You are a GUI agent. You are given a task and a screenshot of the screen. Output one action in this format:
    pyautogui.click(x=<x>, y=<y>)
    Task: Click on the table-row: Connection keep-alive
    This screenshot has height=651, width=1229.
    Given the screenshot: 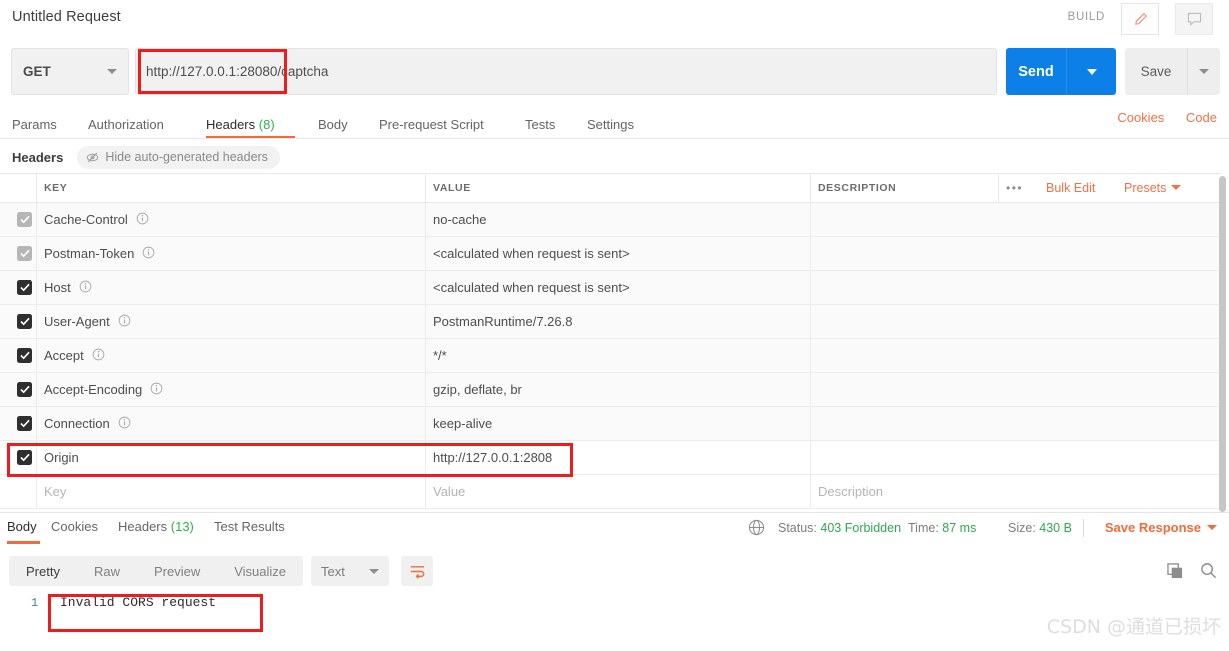 What is the action you would take?
    pyautogui.click(x=610, y=424)
    